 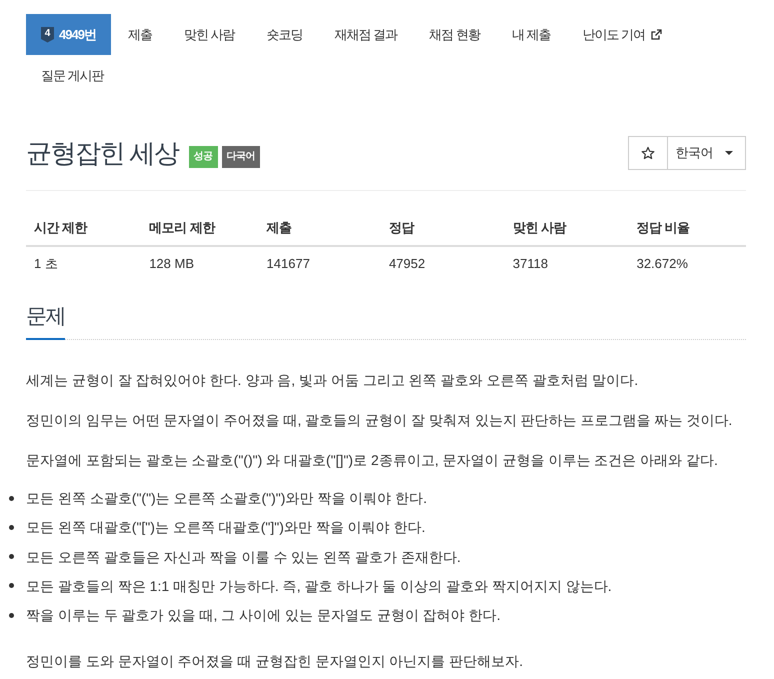 What do you see at coordinates (319, 228) in the screenshot?
I see `column-header: 제출` at bounding box center [319, 228].